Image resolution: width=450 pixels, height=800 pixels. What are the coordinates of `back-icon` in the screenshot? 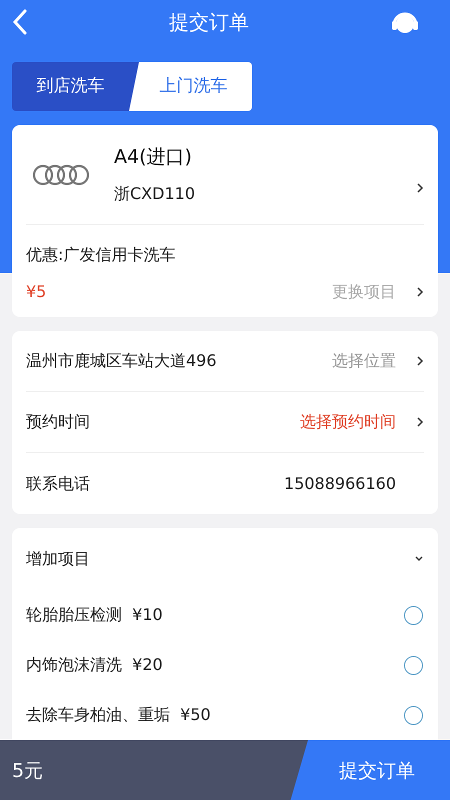 It's located at (20, 22).